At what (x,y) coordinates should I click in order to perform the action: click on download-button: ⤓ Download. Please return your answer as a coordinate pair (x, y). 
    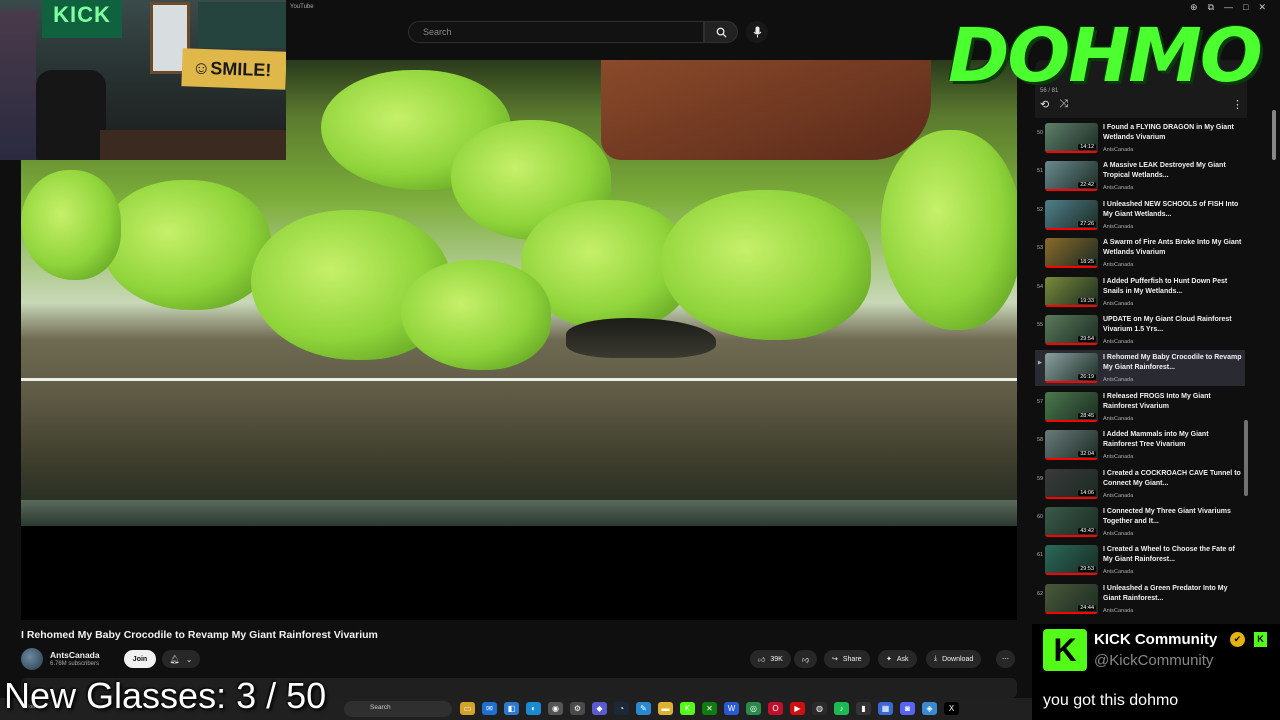
    Looking at the image, I should click on (954, 659).